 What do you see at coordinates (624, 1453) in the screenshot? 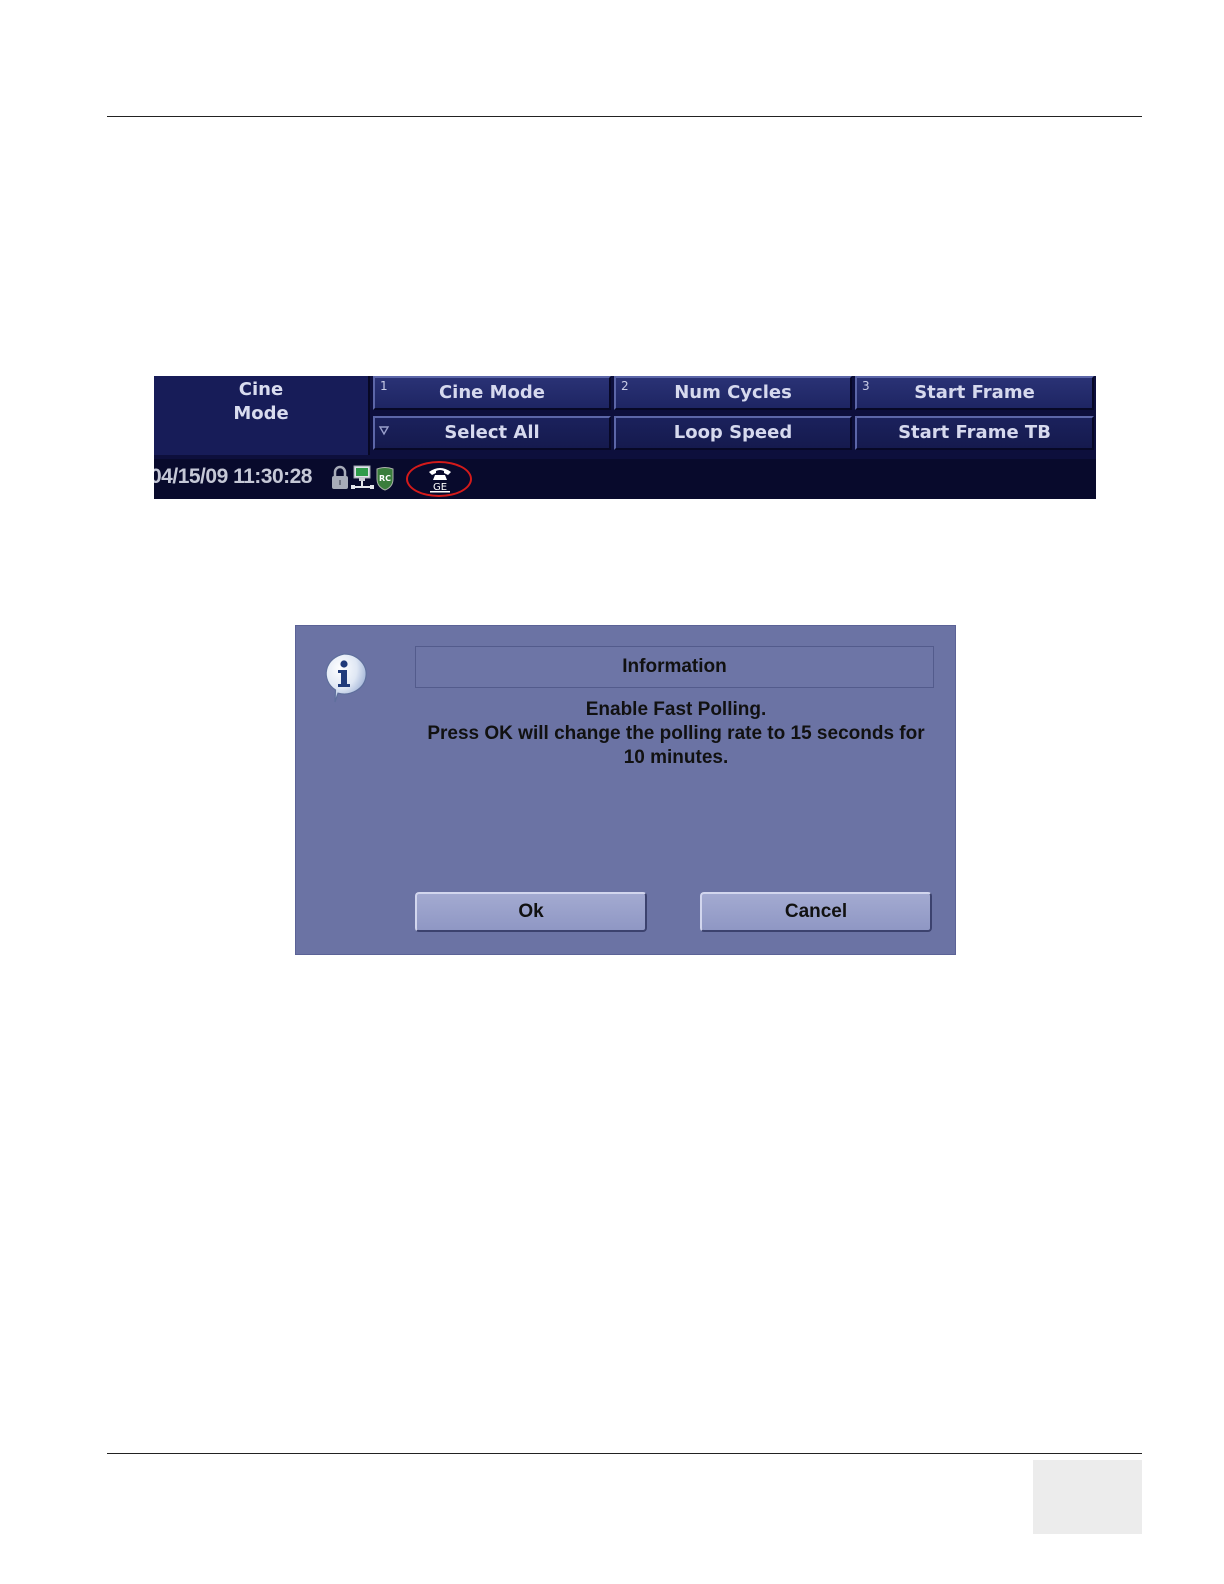
I see `footer-rule` at bounding box center [624, 1453].